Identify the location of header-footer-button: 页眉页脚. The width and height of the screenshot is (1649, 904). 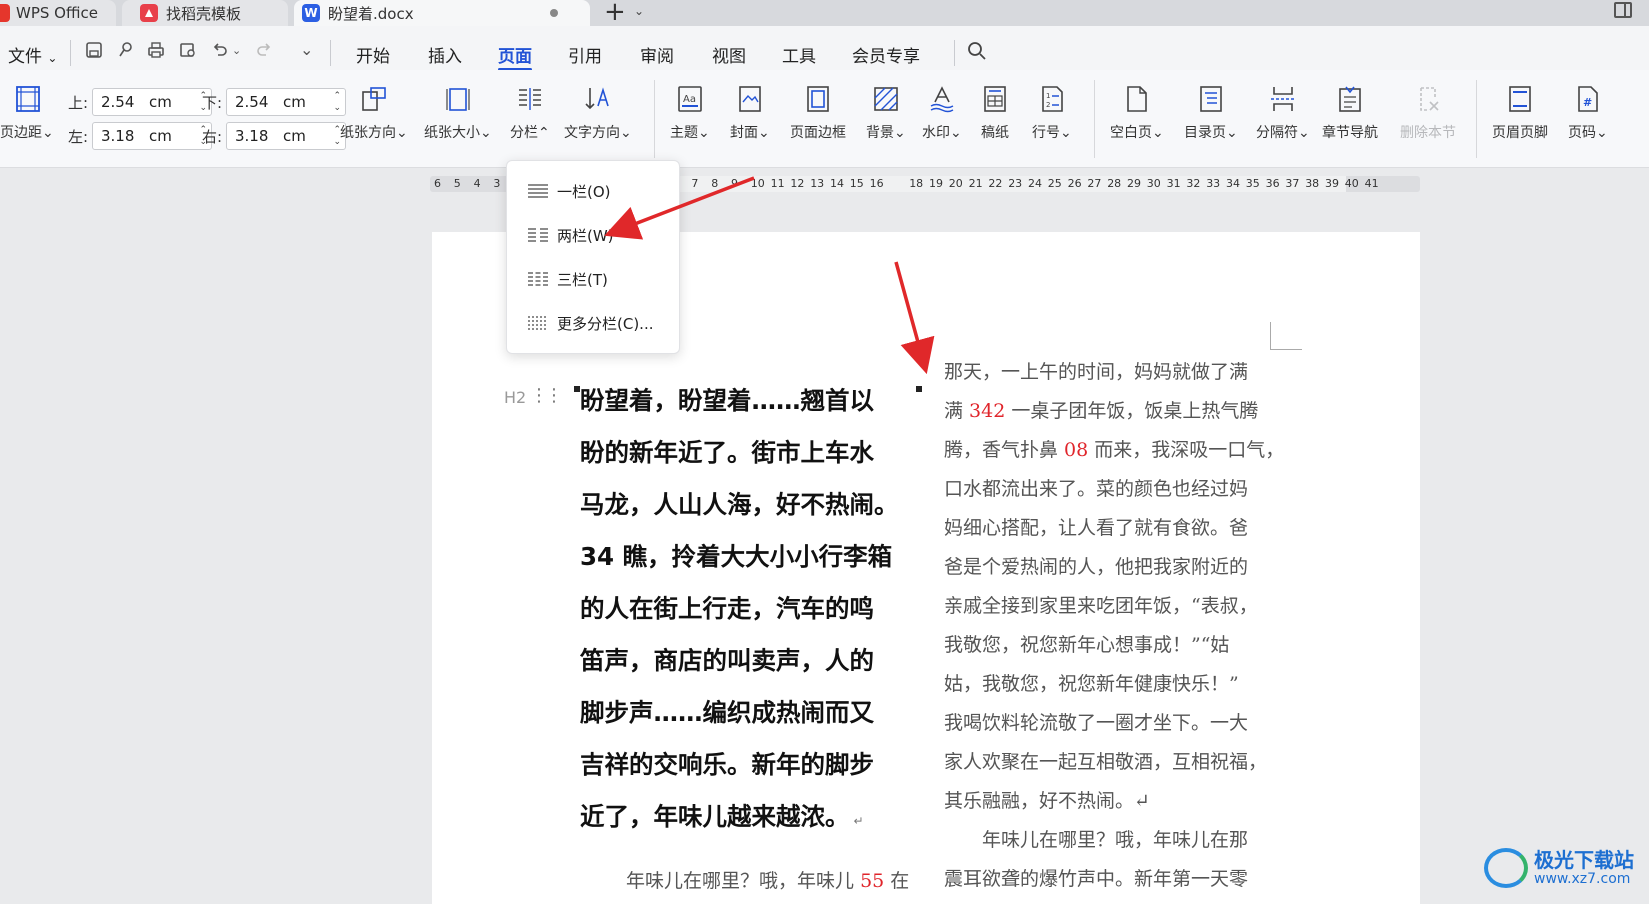
(1520, 113).